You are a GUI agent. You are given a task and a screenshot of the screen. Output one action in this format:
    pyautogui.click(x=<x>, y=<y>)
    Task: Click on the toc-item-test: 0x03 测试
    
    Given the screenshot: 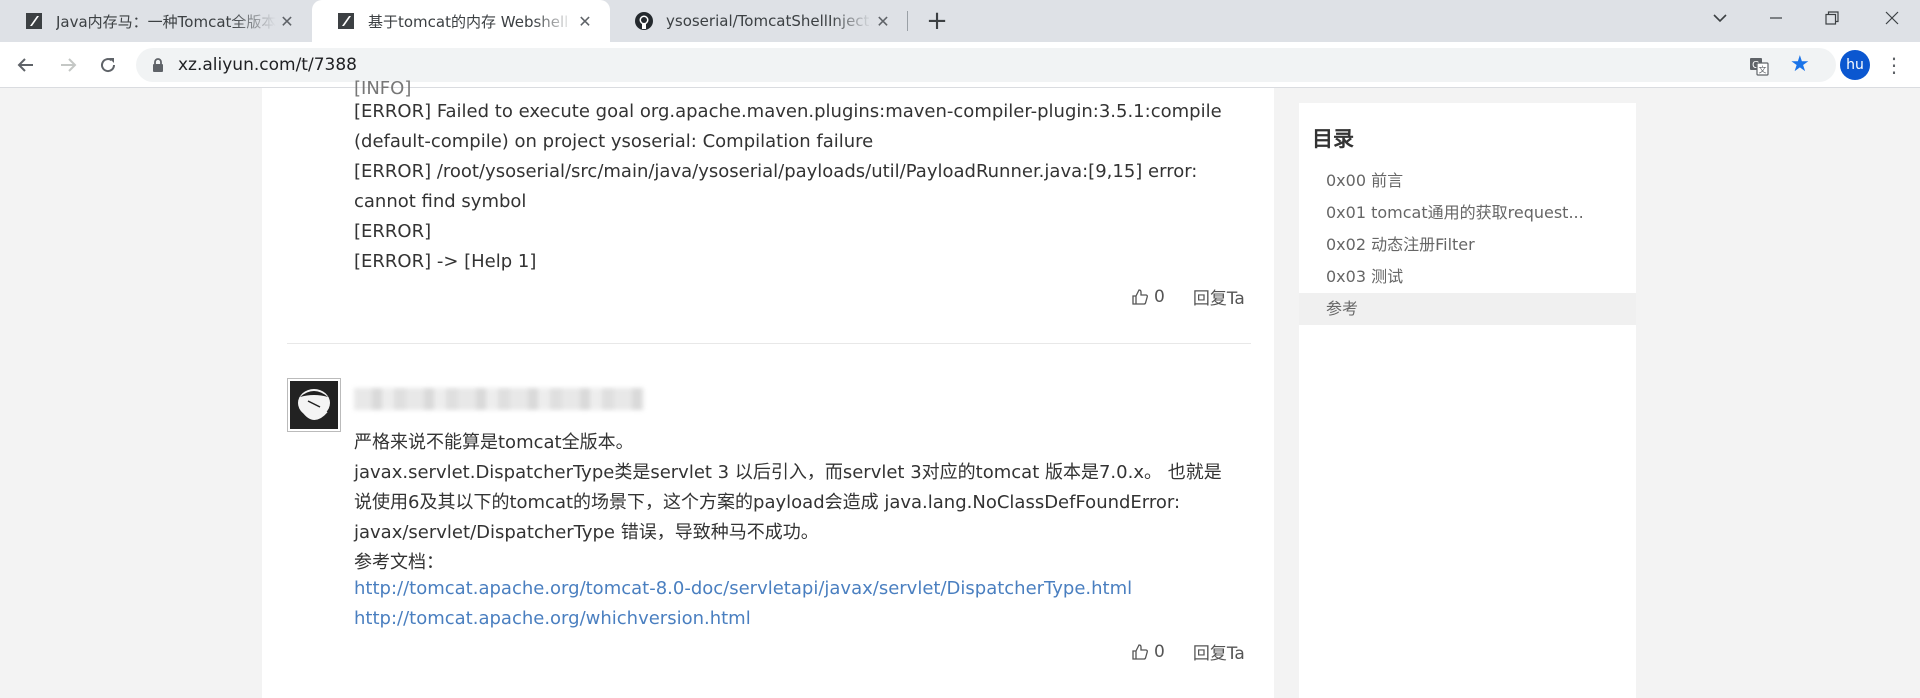 What is the action you would take?
    pyautogui.click(x=1467, y=277)
    